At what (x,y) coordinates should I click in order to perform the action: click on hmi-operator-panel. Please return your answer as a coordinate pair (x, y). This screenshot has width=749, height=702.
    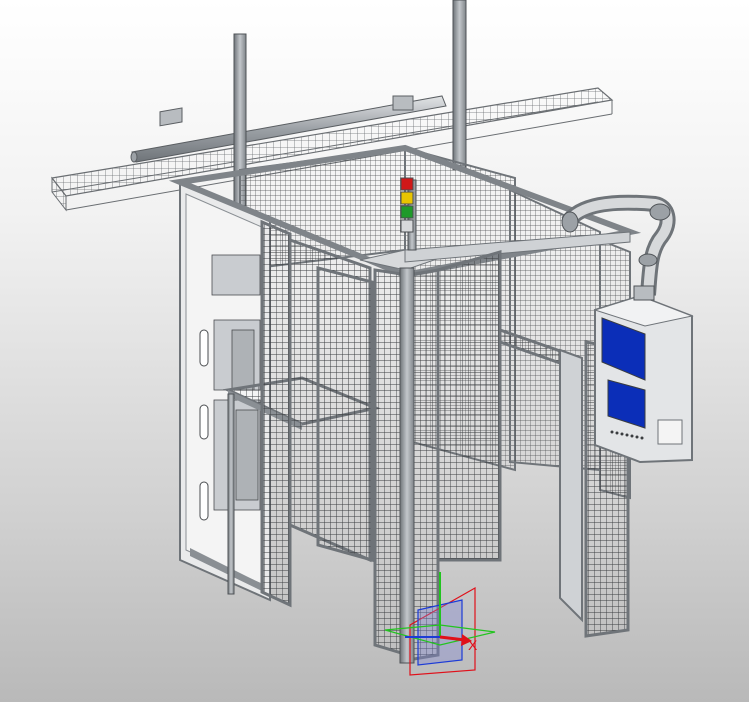
    Looking at the image, I should click on (643, 374).